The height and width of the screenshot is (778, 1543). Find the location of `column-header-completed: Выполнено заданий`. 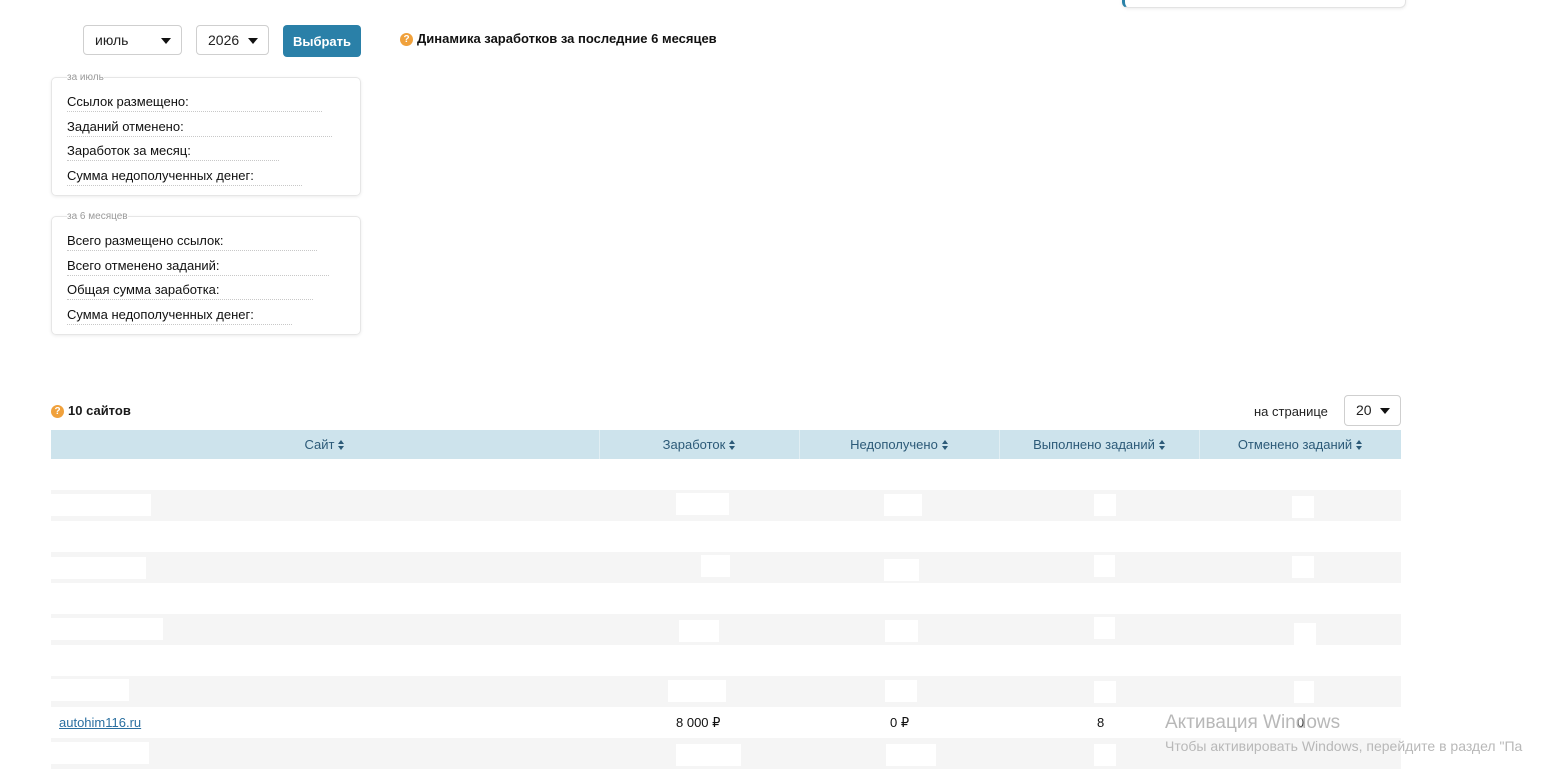

column-header-completed: Выполнено заданий is located at coordinates (1100, 444).